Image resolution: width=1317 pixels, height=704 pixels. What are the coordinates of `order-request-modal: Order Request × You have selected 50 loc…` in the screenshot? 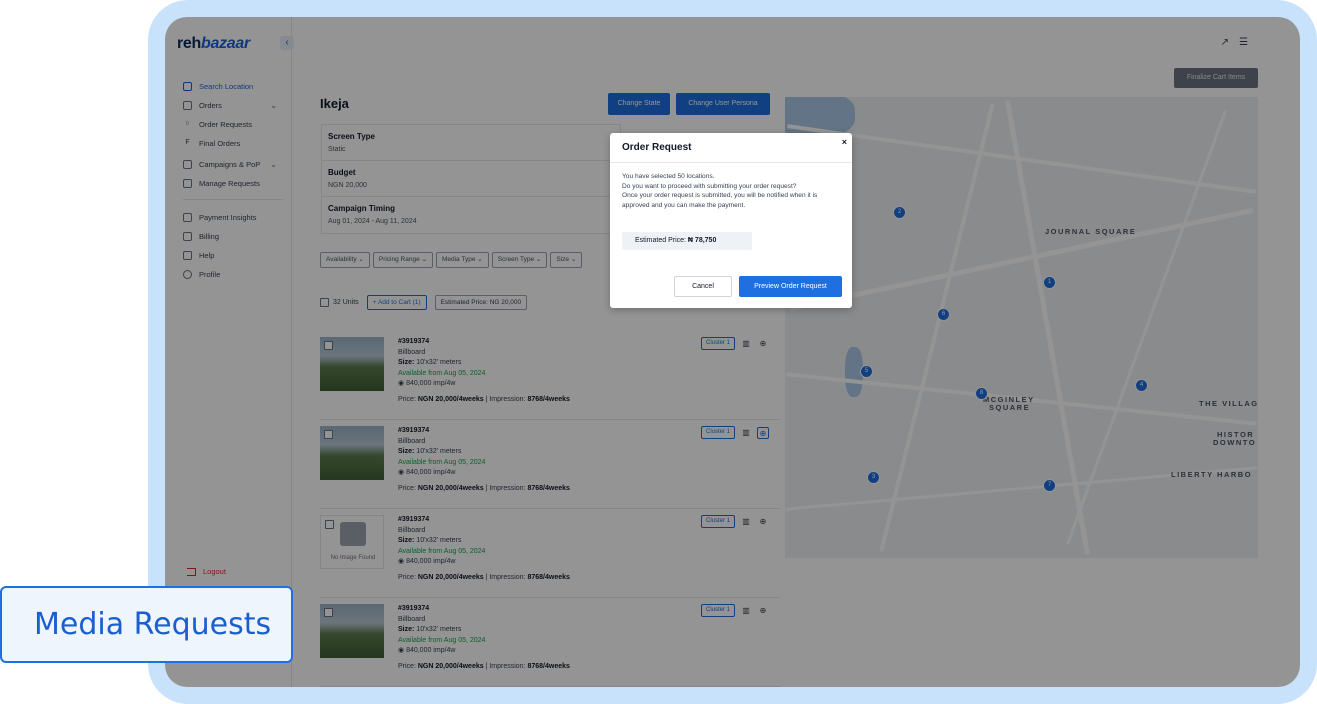 It's located at (731, 220).